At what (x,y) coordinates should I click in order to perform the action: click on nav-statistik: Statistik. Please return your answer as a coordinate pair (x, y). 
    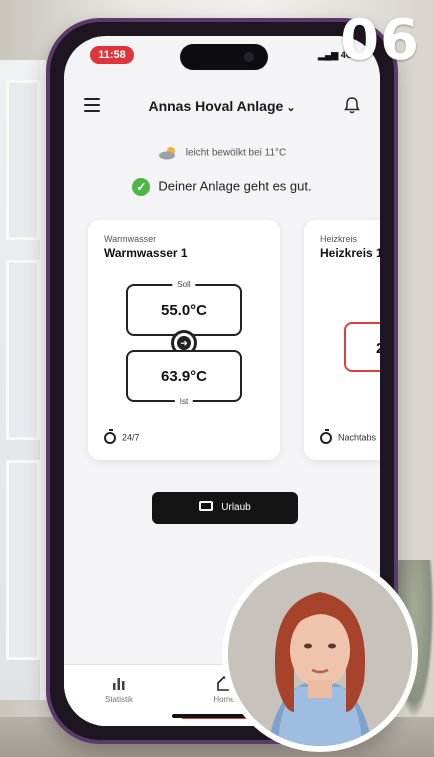
    Looking at the image, I should click on (119, 689).